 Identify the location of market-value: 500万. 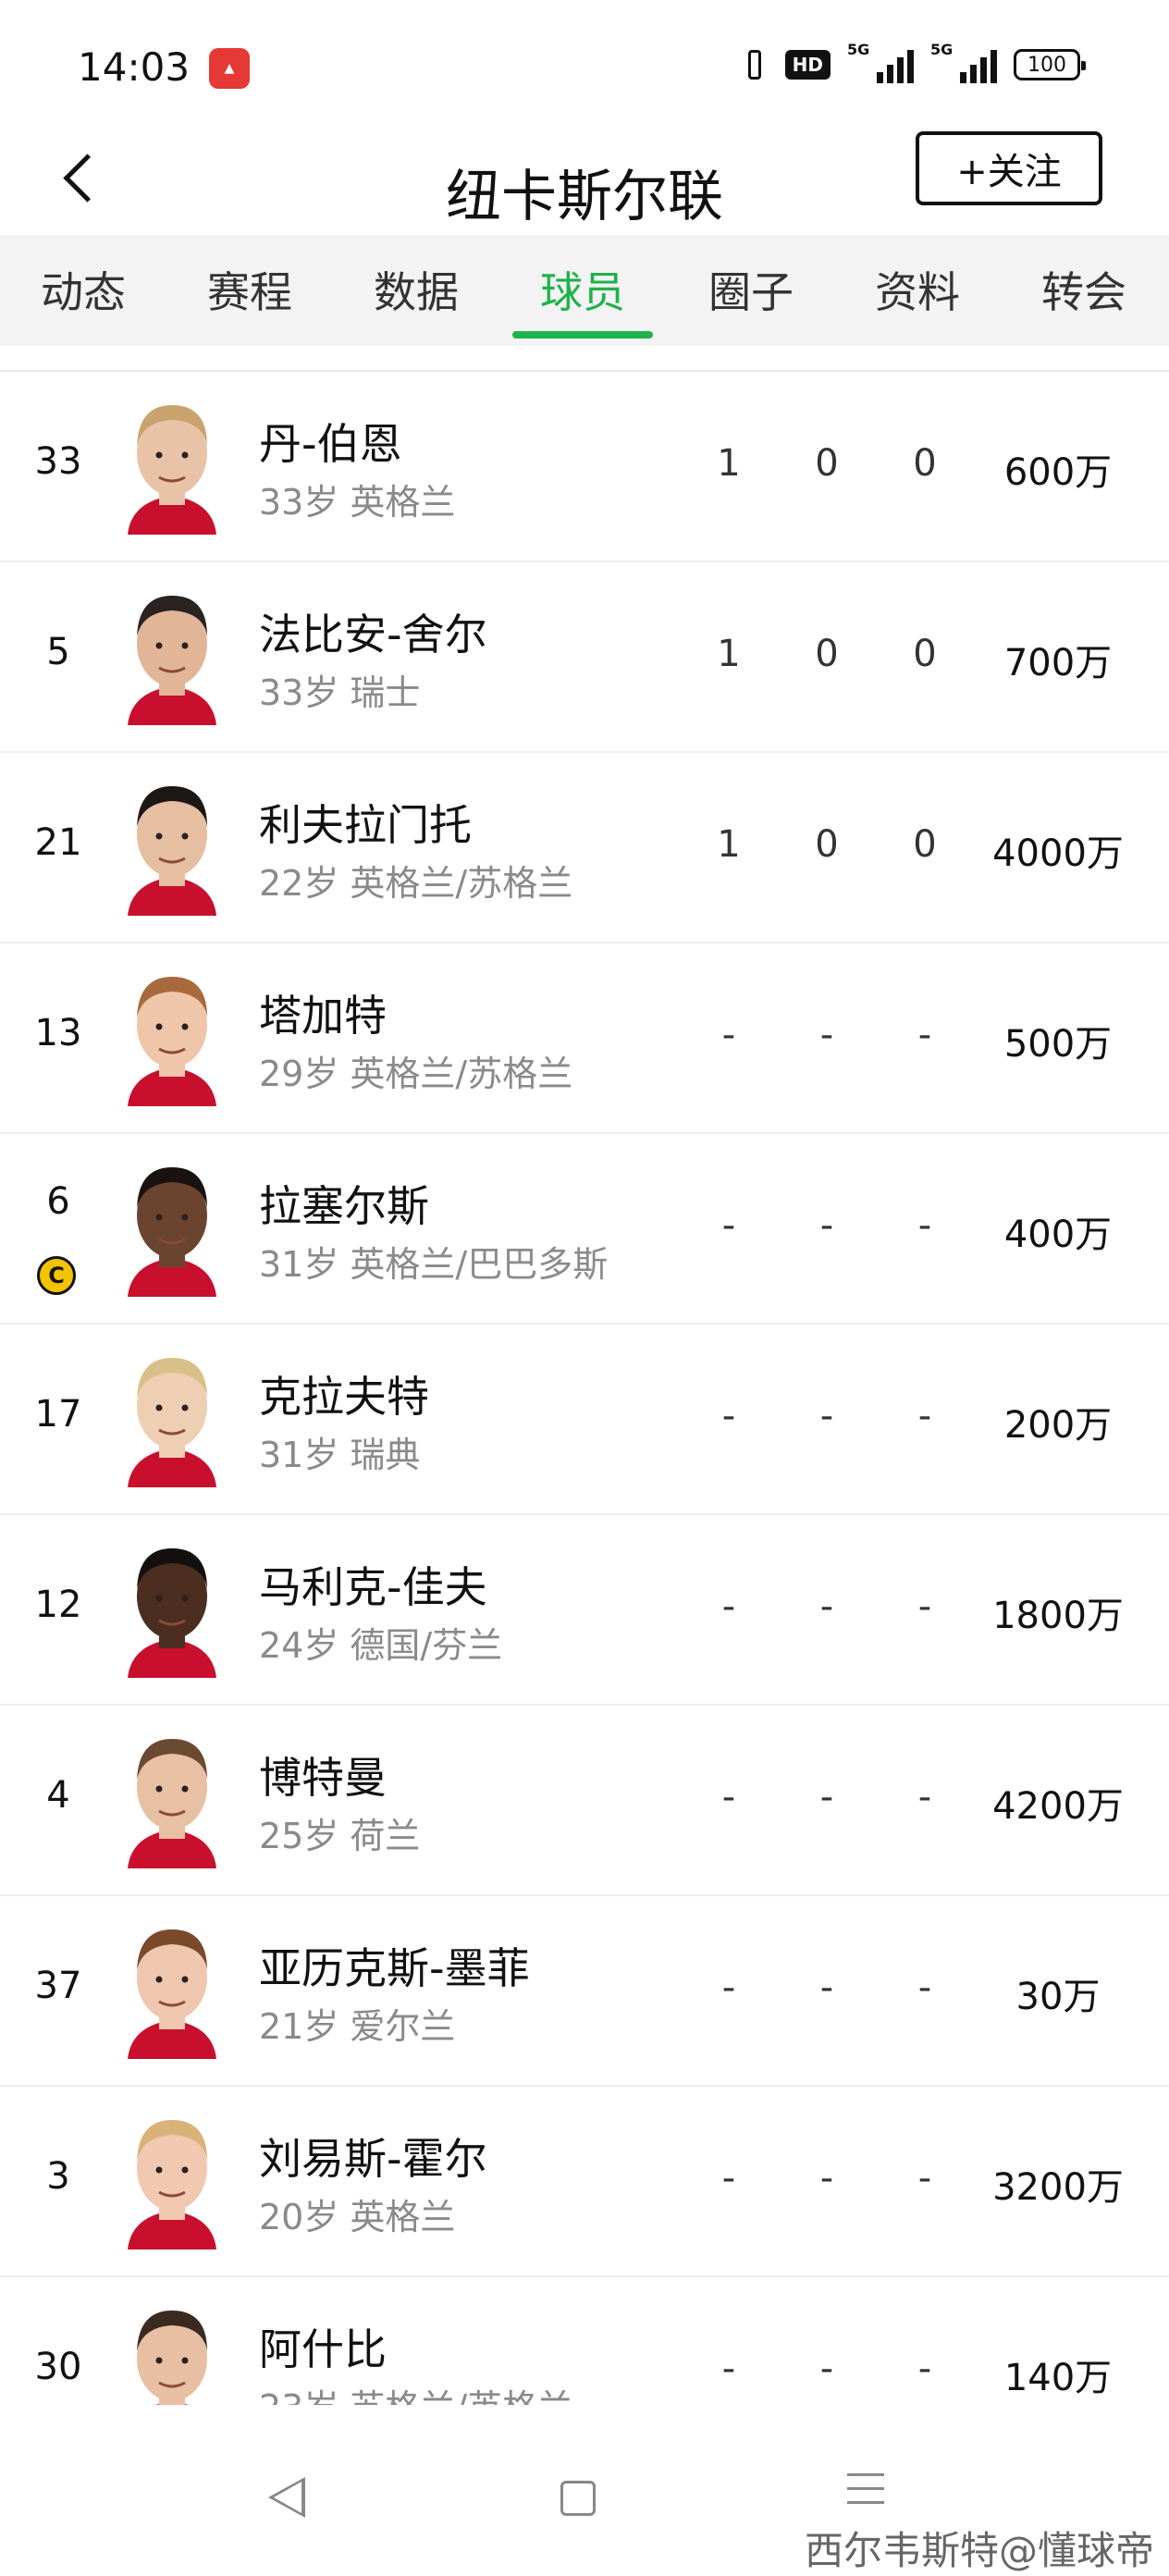
(1058, 1044).